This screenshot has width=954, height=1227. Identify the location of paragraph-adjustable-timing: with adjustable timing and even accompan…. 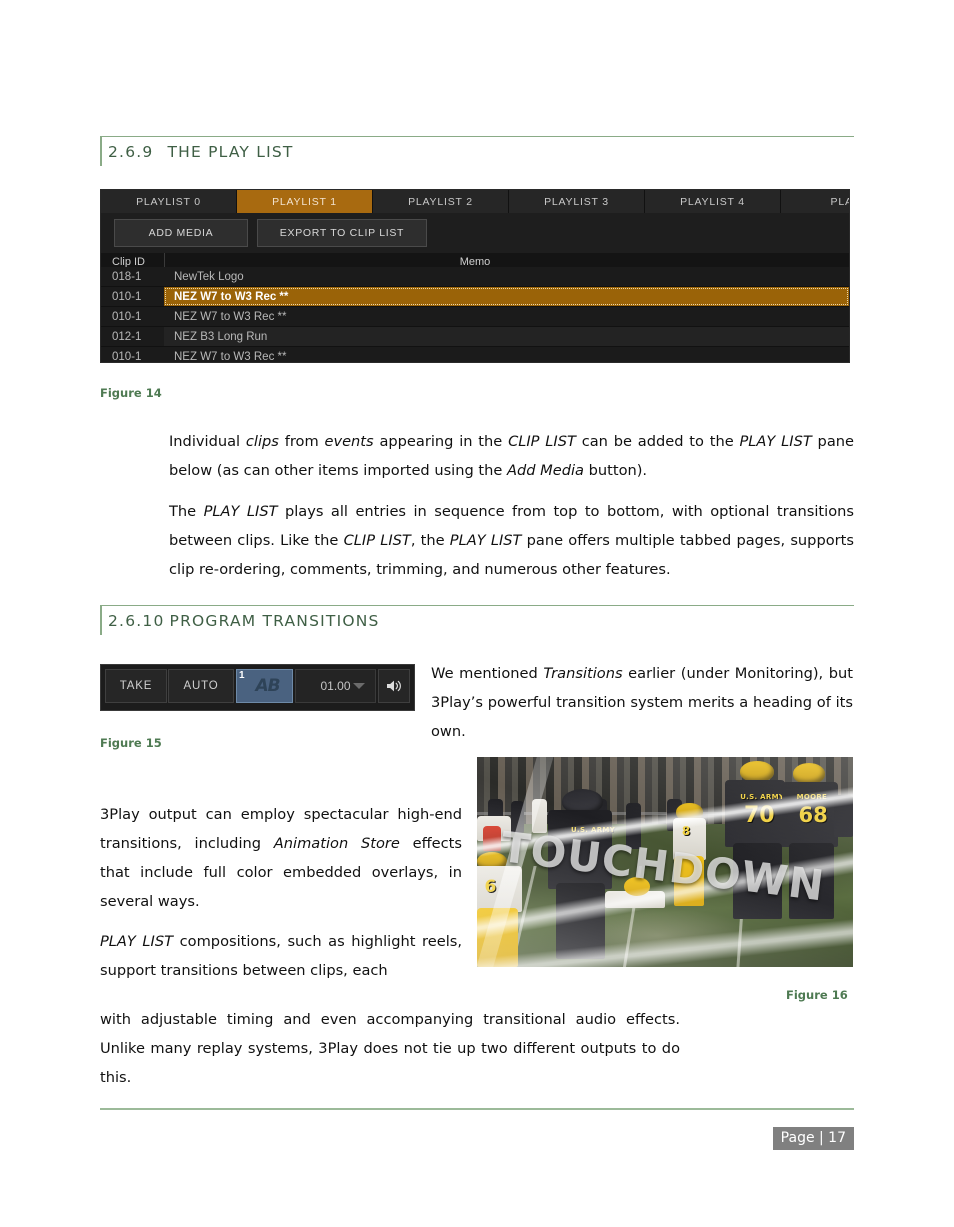
(390, 1048).